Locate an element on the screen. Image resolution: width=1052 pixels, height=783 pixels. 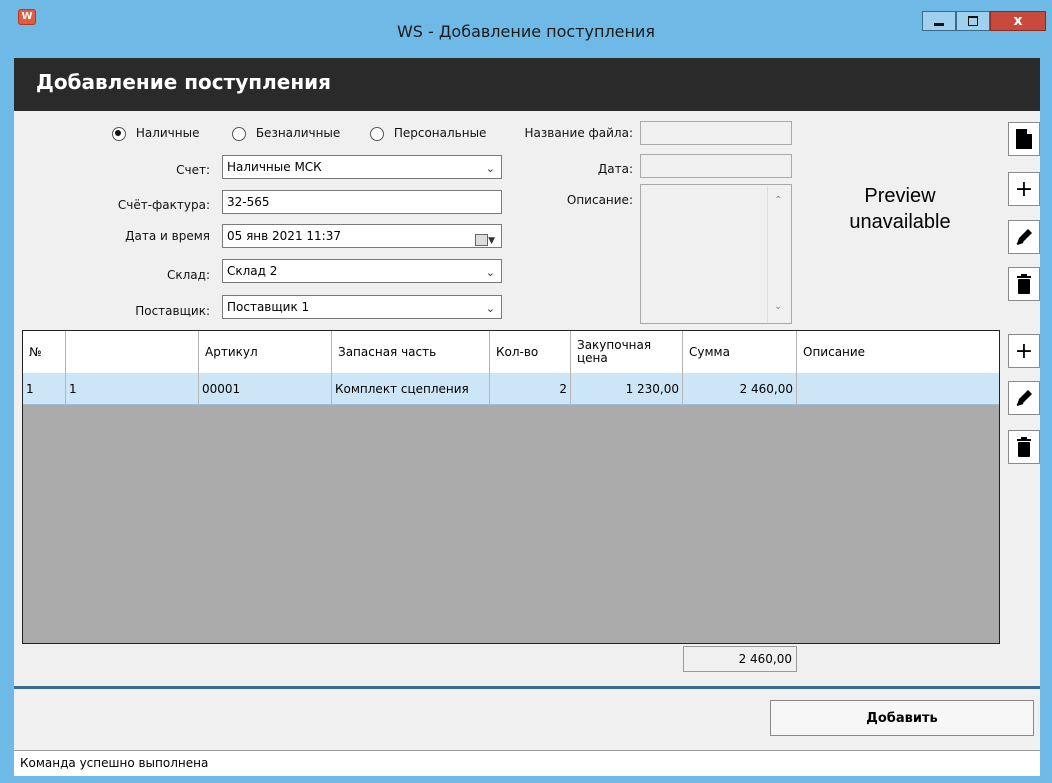
delete-file-button is located at coordinates (1024, 284).